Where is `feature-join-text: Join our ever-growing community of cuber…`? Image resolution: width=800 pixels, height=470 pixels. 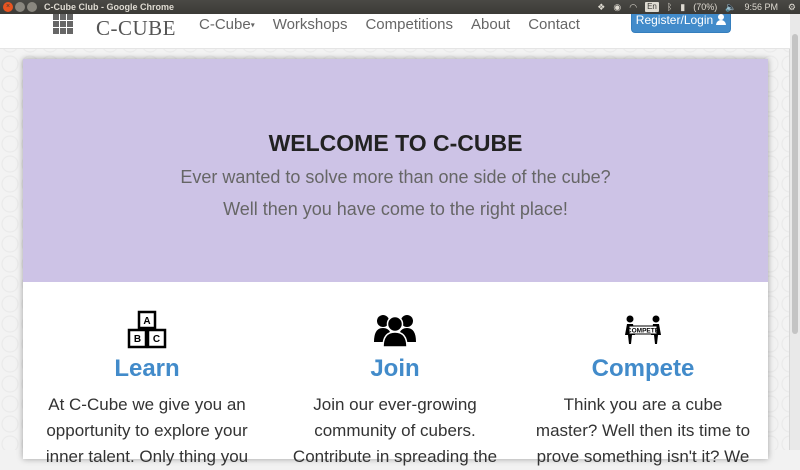
feature-join-text: Join our ever-growing community of cuber… is located at coordinates (395, 430).